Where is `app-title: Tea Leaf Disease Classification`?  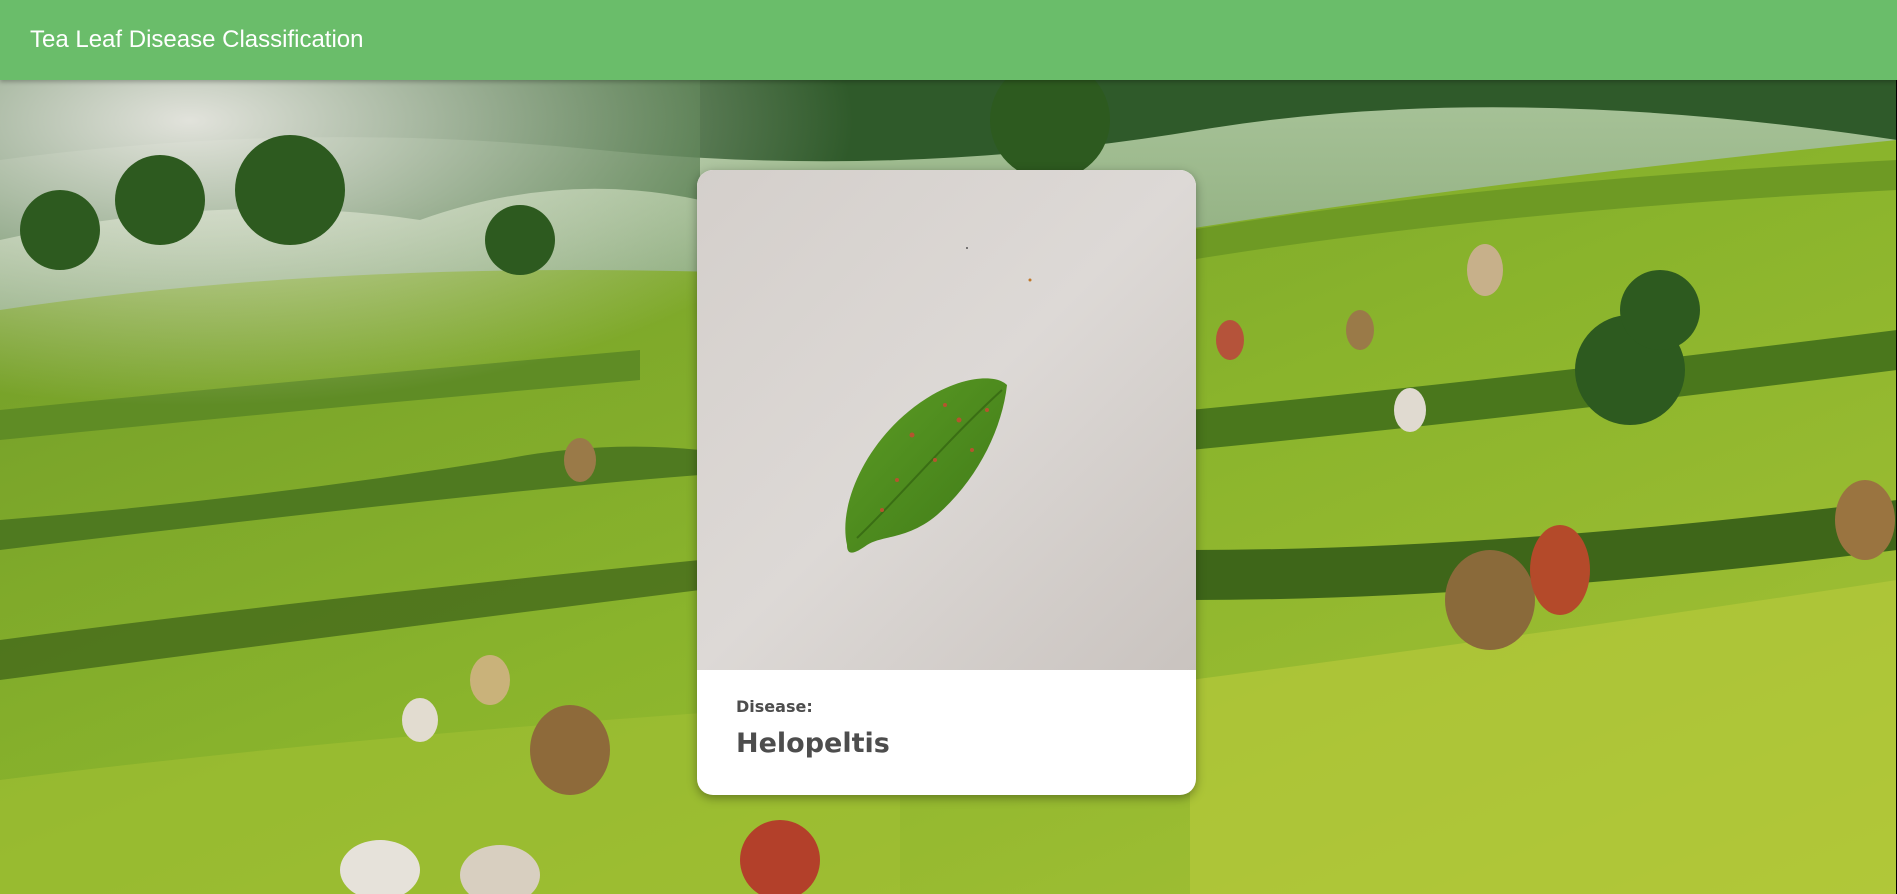
app-title: Tea Leaf Disease Classification is located at coordinates (197, 39).